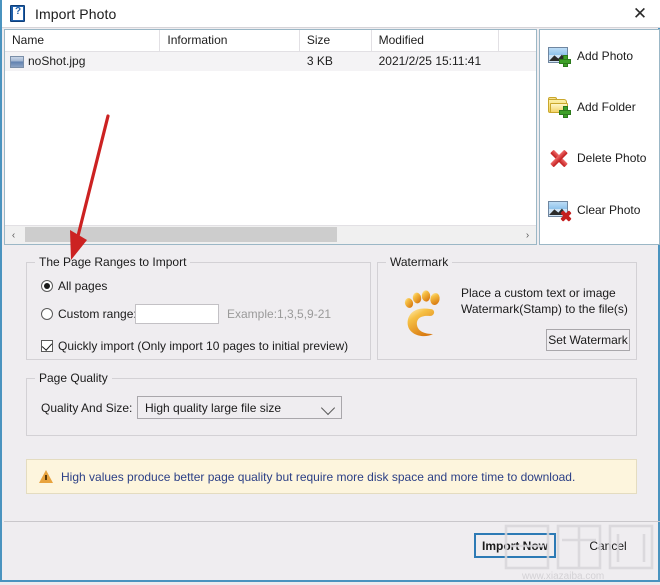  Describe the element at coordinates (430, 61) in the screenshot. I see `cell-modified: 2021/2/25 15:11:41` at that location.